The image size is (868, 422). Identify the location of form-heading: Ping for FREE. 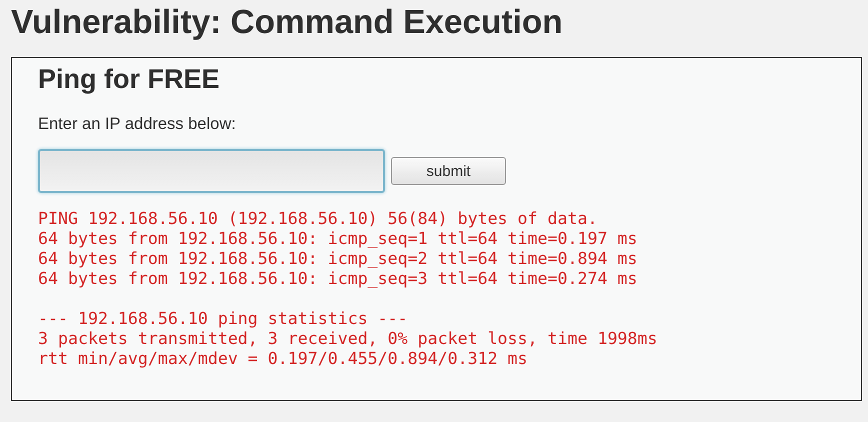
(129, 79).